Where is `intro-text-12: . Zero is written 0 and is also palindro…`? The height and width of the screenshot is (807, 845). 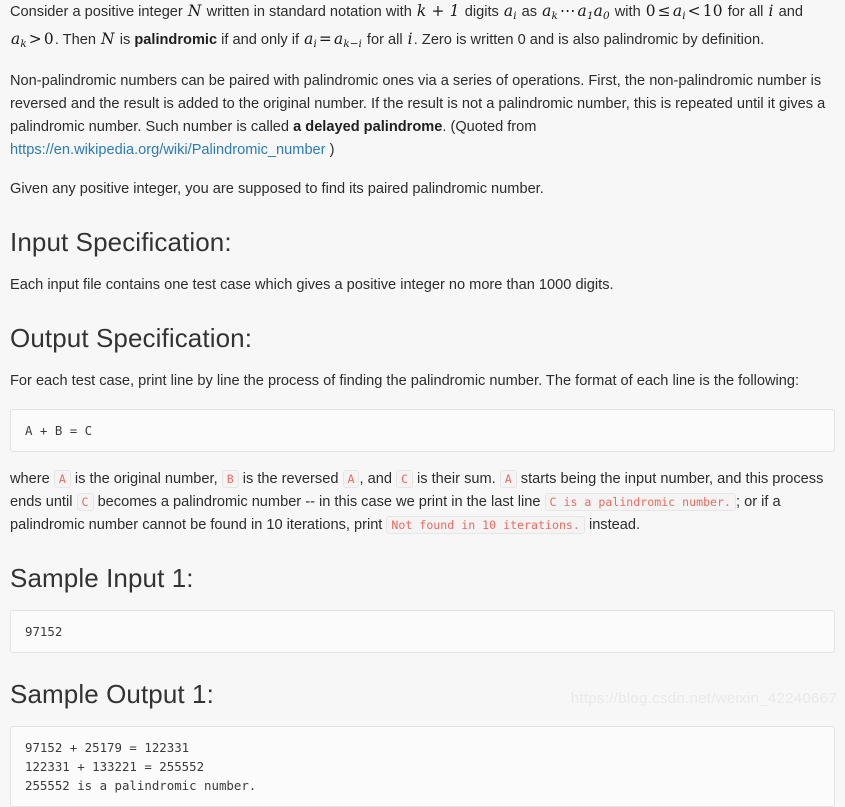
intro-text-12: . Zero is written 0 and is also palindro… is located at coordinates (589, 39).